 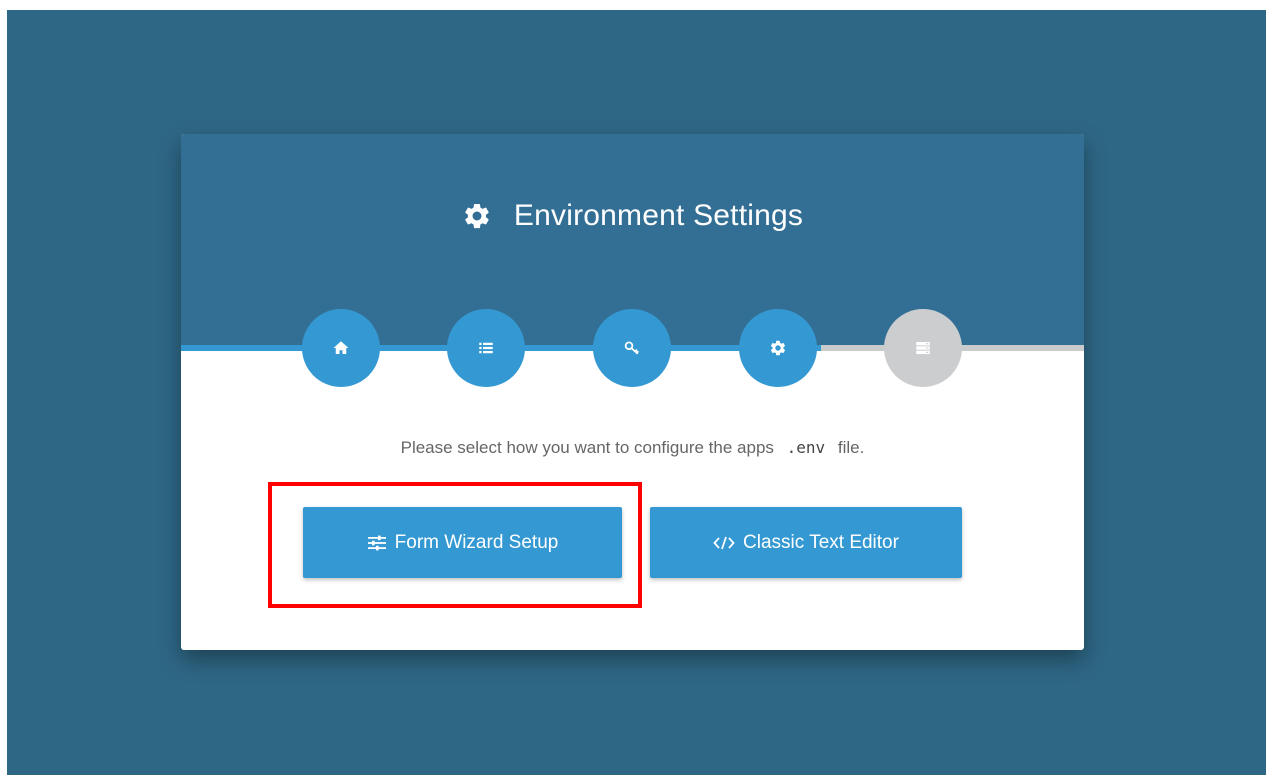 I want to click on step-key, so click(x=632, y=348).